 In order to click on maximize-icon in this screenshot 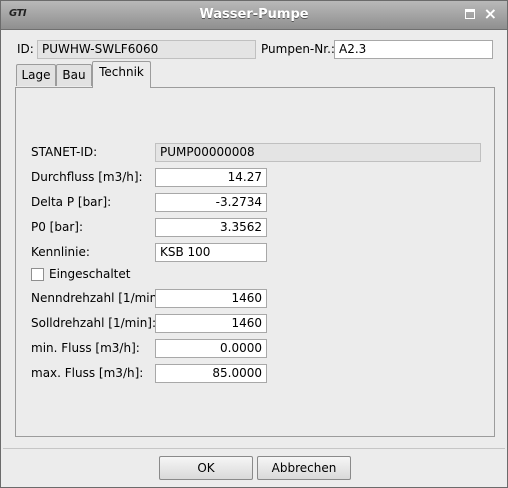, I will do `click(470, 14)`.